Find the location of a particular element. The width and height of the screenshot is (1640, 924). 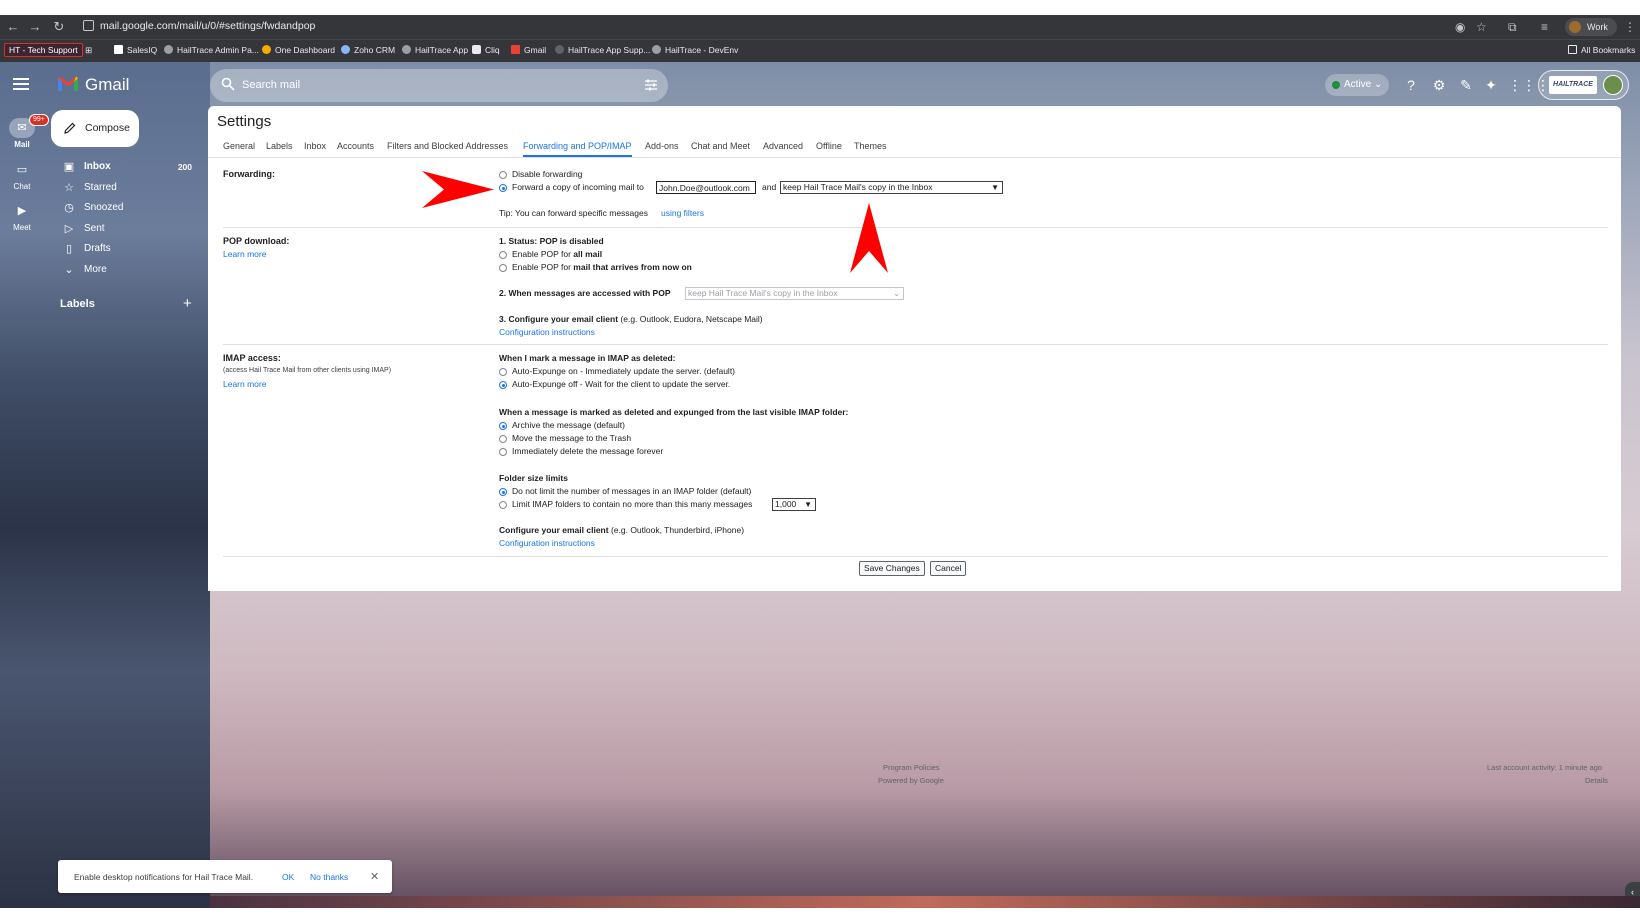

bookmark-item: SalesIQ is located at coordinates (135, 50).